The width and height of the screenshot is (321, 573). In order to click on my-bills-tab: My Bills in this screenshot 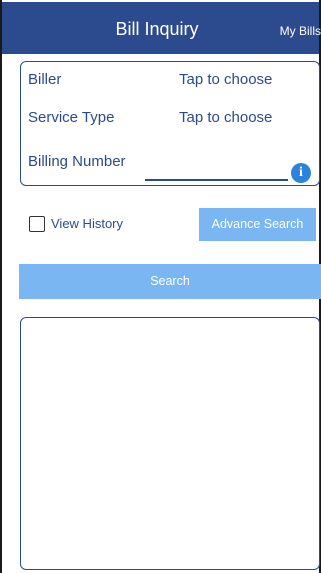, I will do `click(300, 31)`.